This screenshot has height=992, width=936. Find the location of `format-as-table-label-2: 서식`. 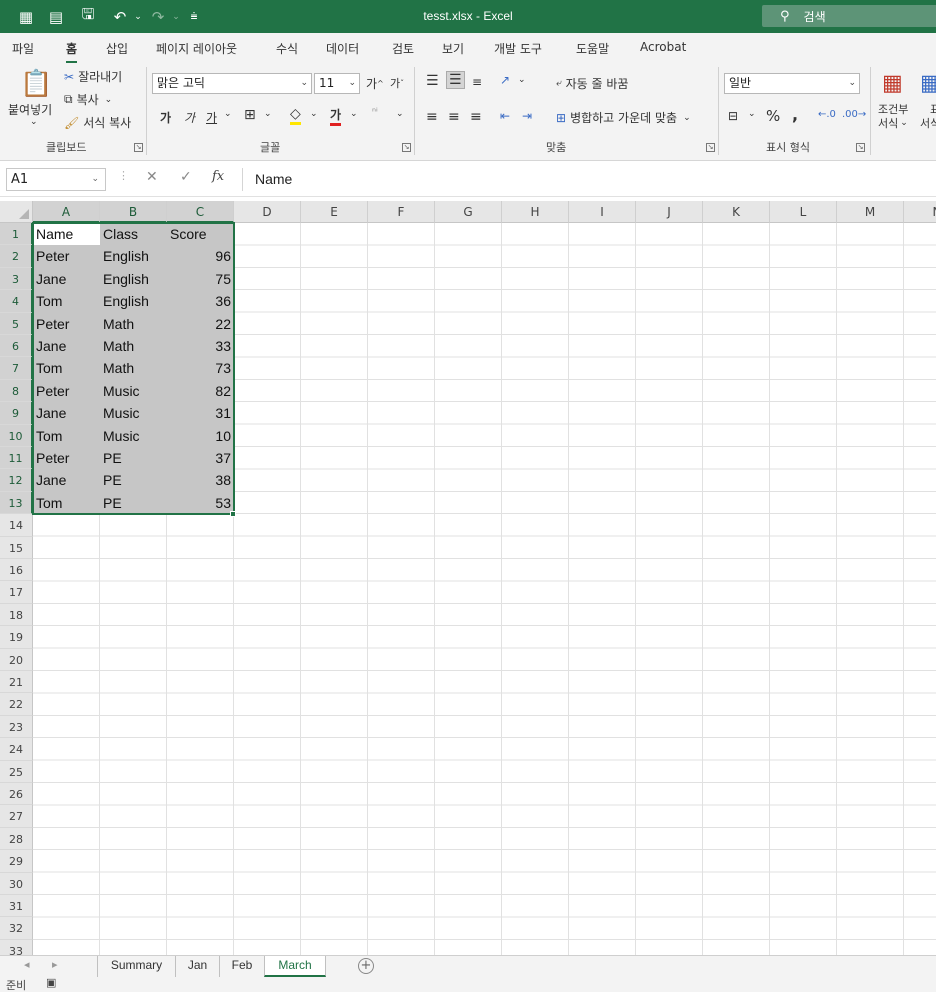

format-as-table-label-2: 서식 is located at coordinates (928, 123).